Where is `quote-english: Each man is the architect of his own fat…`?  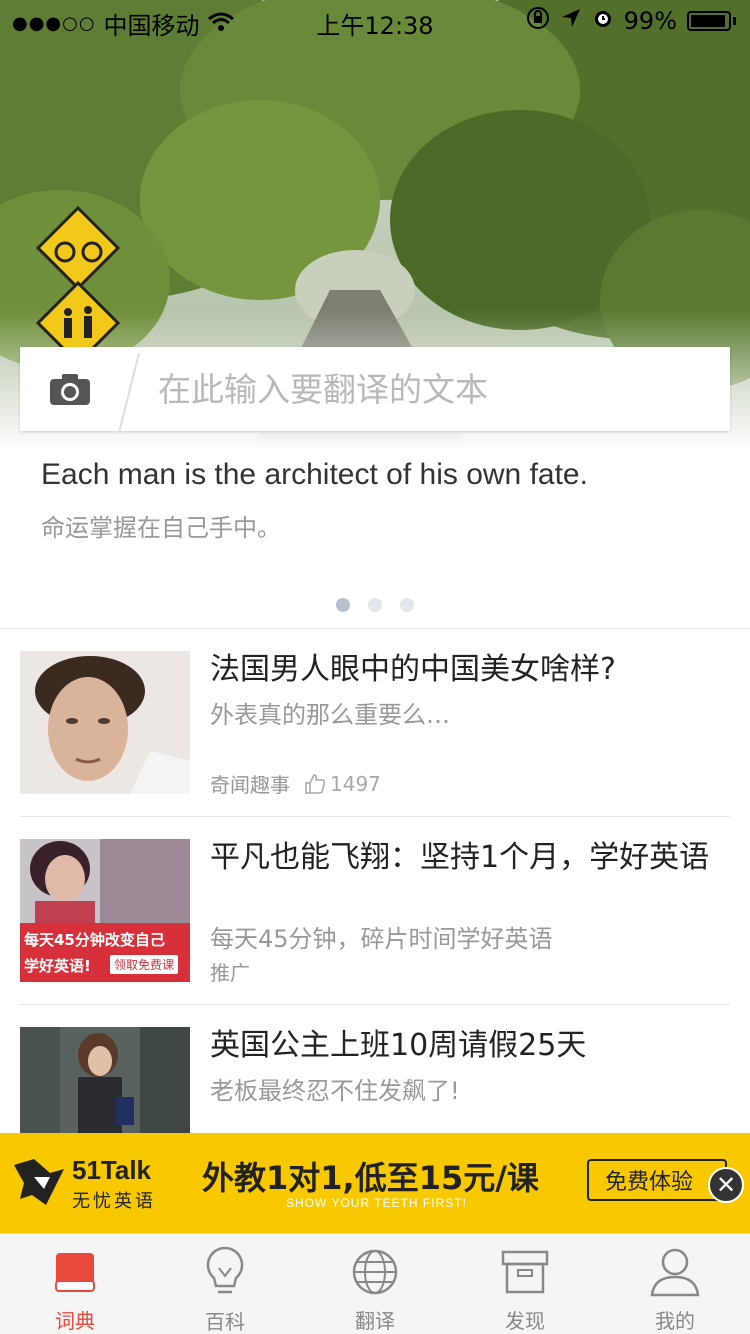
quote-english: Each man is the architect of his own fat… is located at coordinates (314, 474).